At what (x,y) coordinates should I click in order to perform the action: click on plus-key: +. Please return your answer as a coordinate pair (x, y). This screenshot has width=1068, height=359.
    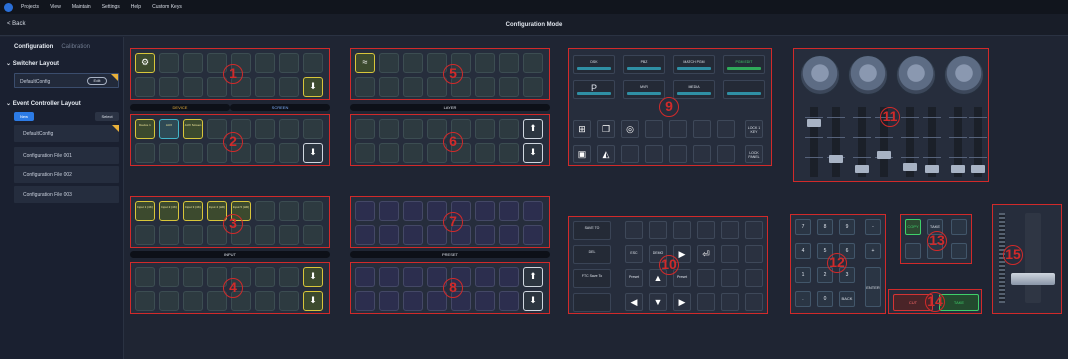
    Looking at the image, I should click on (873, 251).